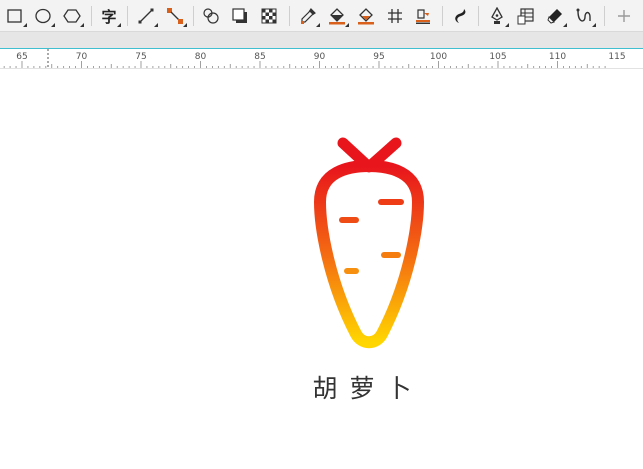  I want to click on ruler-label: 70, so click(81, 57).